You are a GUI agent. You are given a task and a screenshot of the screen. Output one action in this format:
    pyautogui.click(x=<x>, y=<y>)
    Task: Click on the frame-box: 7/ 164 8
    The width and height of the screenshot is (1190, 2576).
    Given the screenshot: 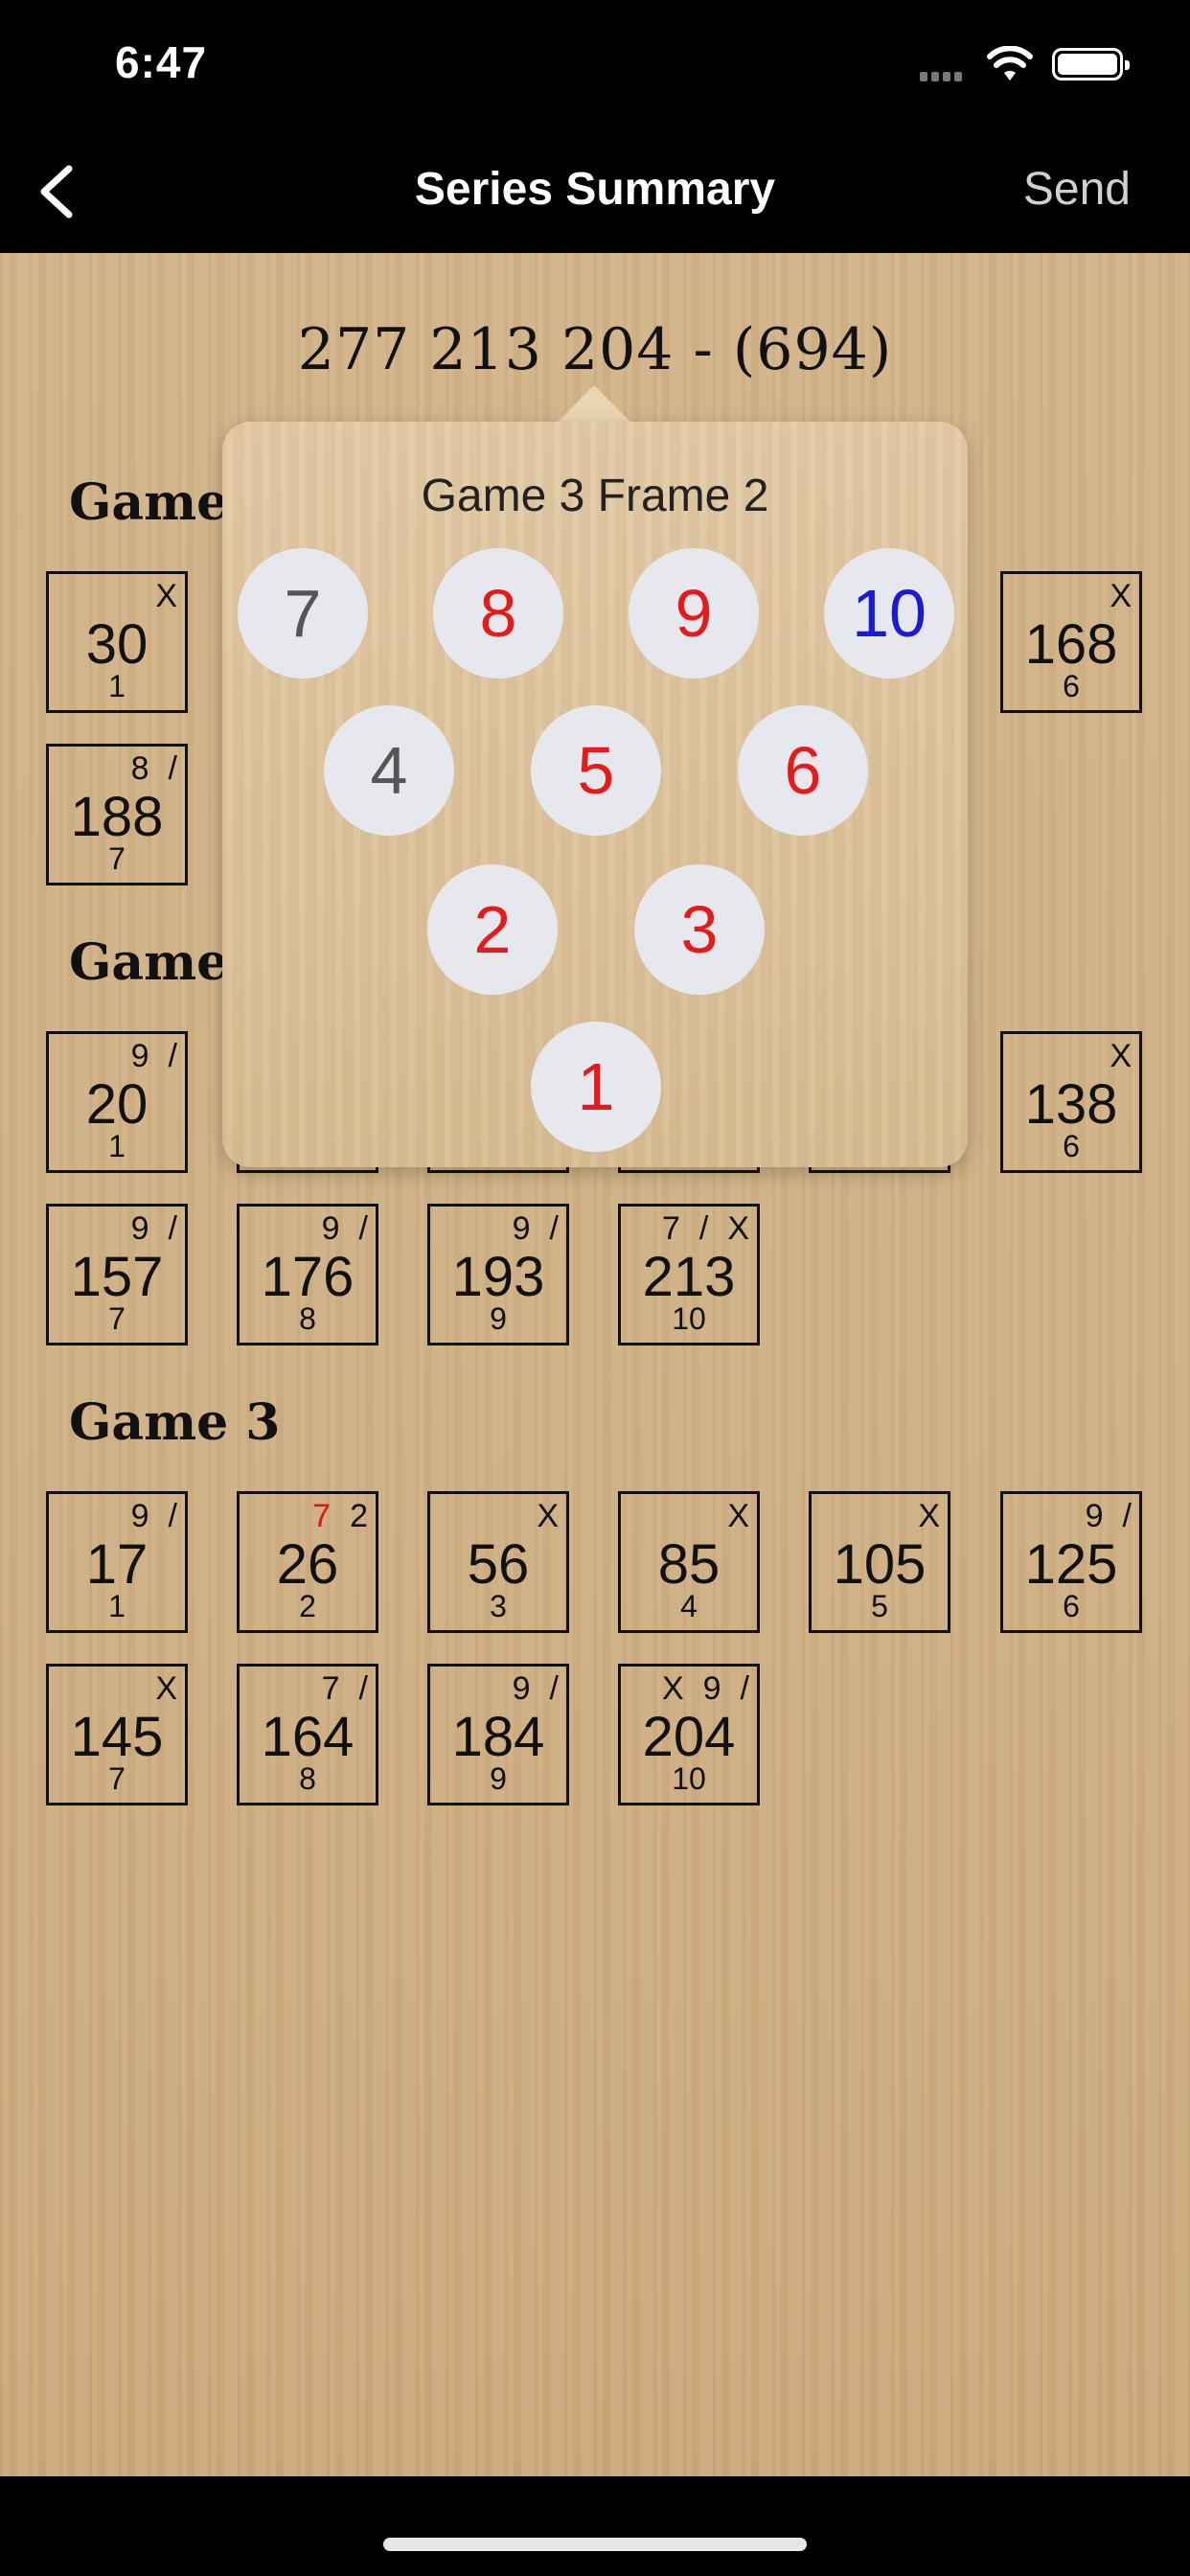 What is the action you would take?
    pyautogui.click(x=308, y=1735)
    